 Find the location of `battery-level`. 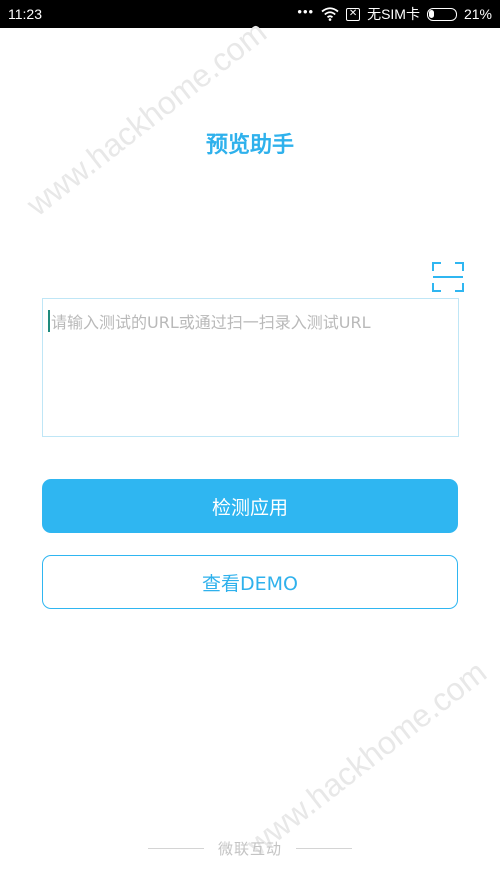

battery-level is located at coordinates (431, 13).